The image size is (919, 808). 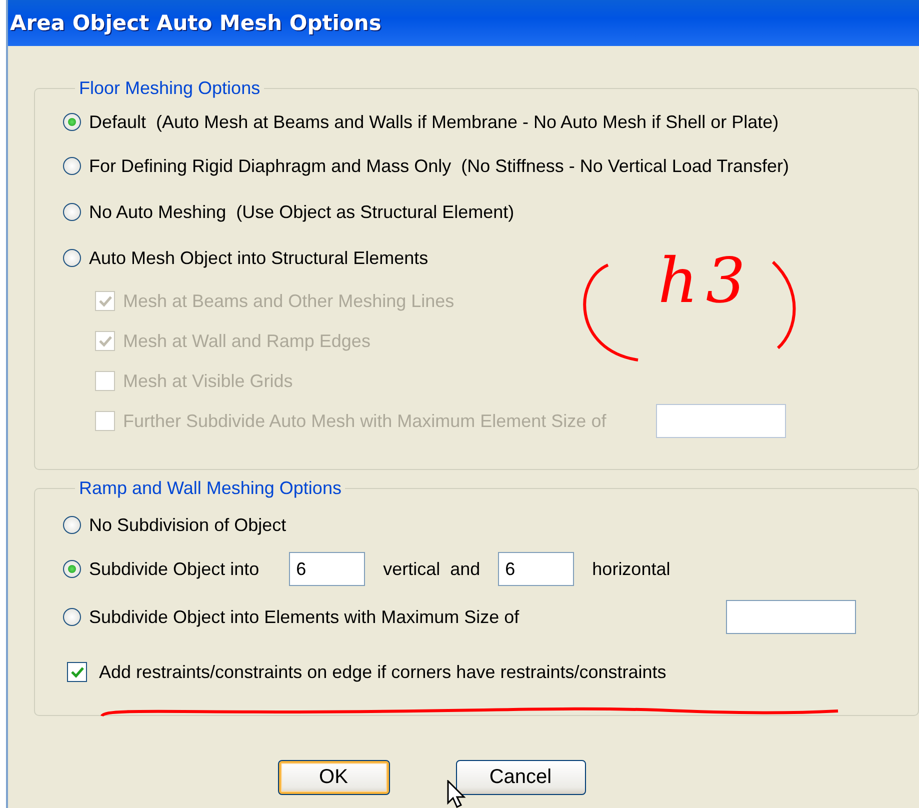 What do you see at coordinates (288, 301) in the screenshot?
I see `option-label: Mesh at Beams and Other Meshing Lines` at bounding box center [288, 301].